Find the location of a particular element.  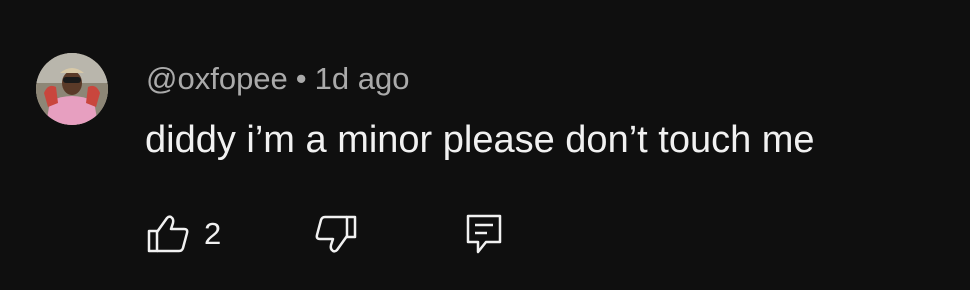

like-button: 2 is located at coordinates (183, 234).